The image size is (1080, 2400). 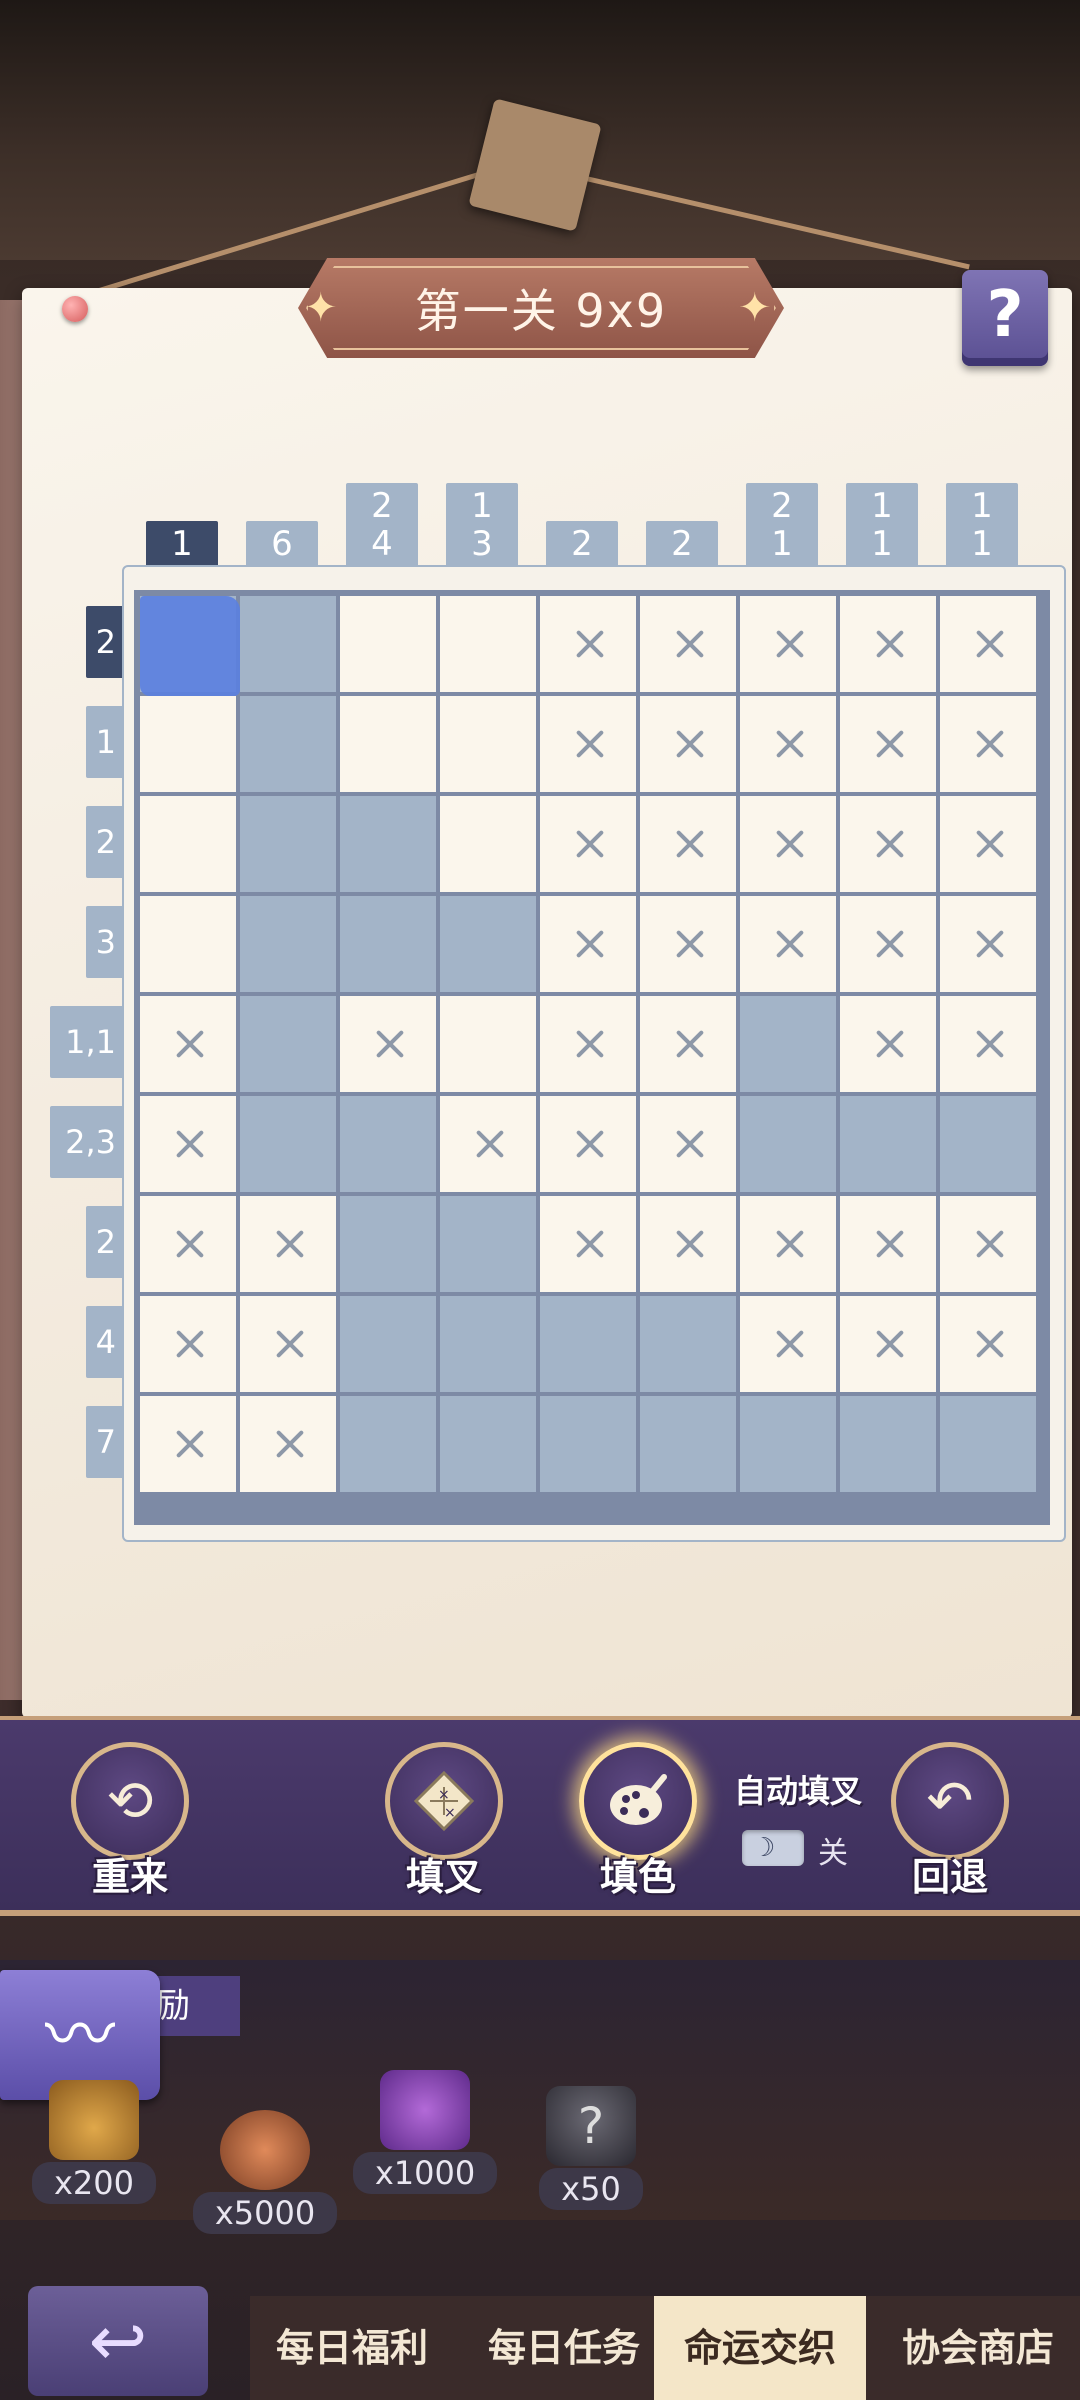 I want to click on restart-button: ⟲ 重来, so click(x=130, y=1821).